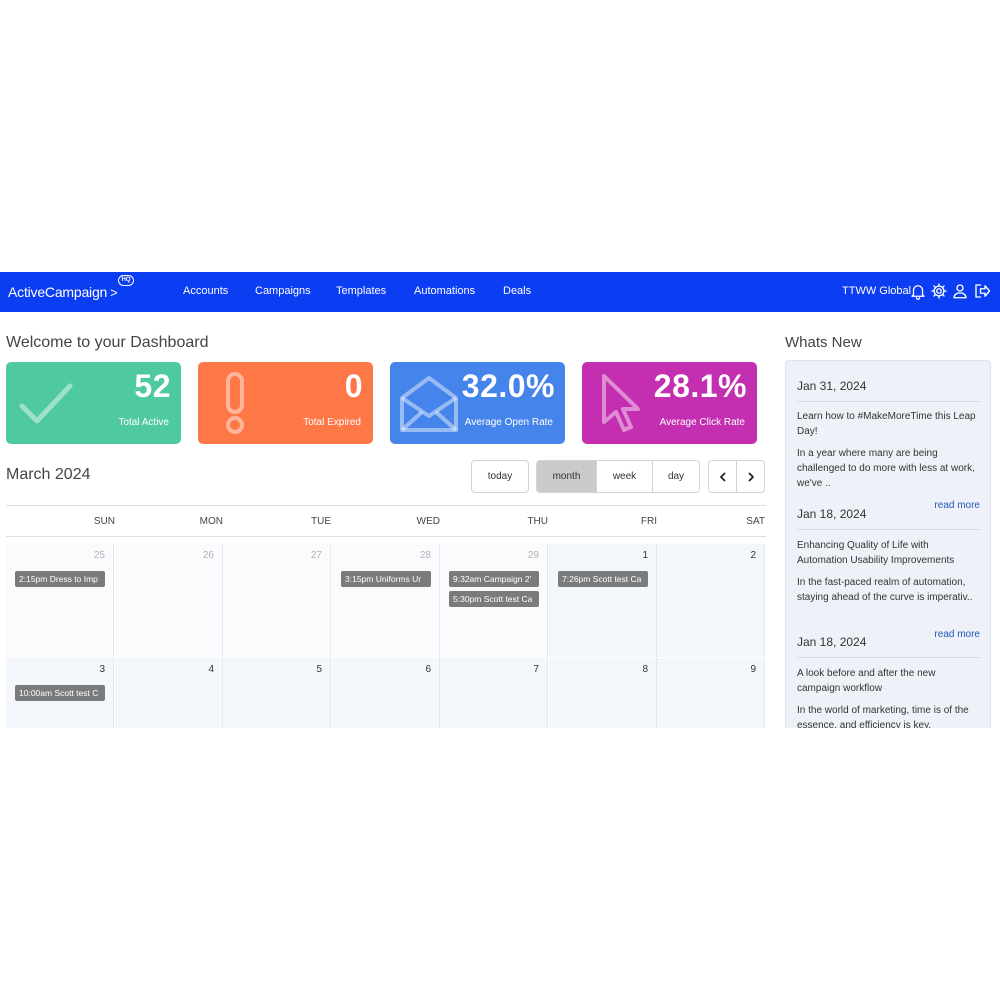  Describe the element at coordinates (114, 292) in the screenshot. I see `brand-chevron: >` at that location.